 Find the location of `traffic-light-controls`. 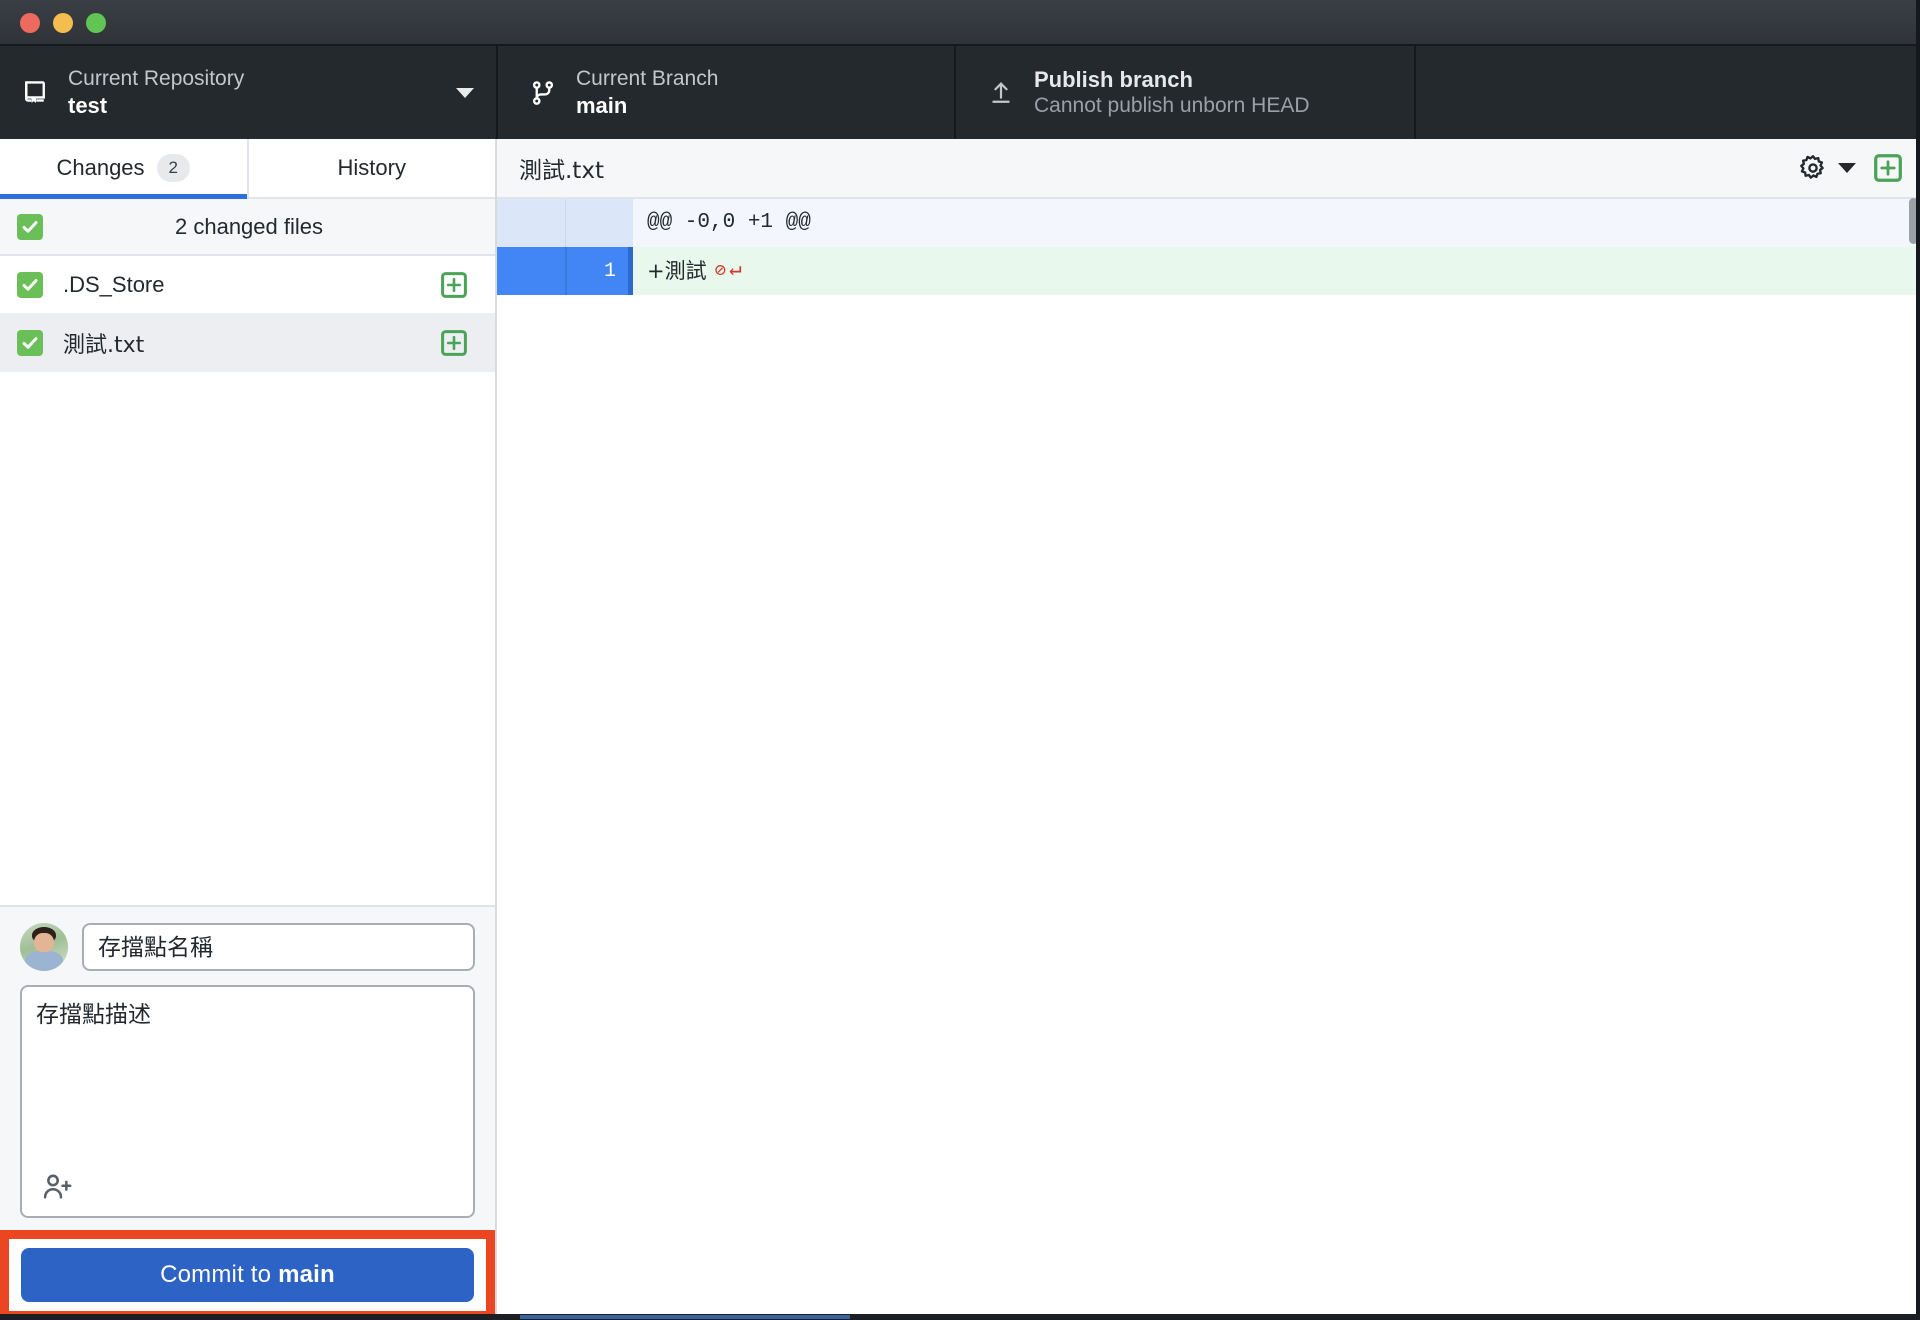

traffic-light-controls is located at coordinates (63, 23).